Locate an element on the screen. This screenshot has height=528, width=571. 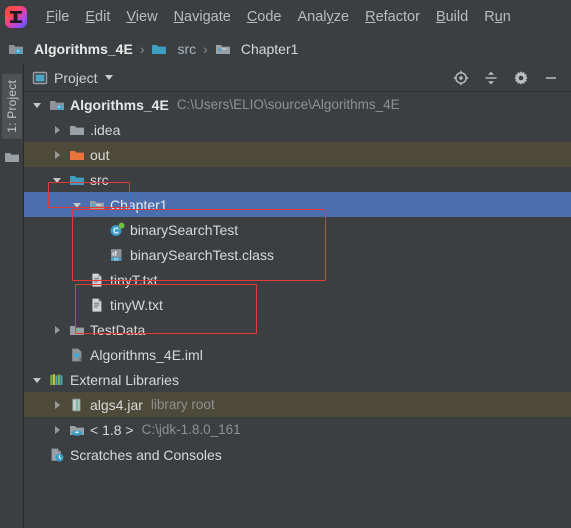
tree-row-label: binarySearchTest.class is located at coordinates (202, 254).